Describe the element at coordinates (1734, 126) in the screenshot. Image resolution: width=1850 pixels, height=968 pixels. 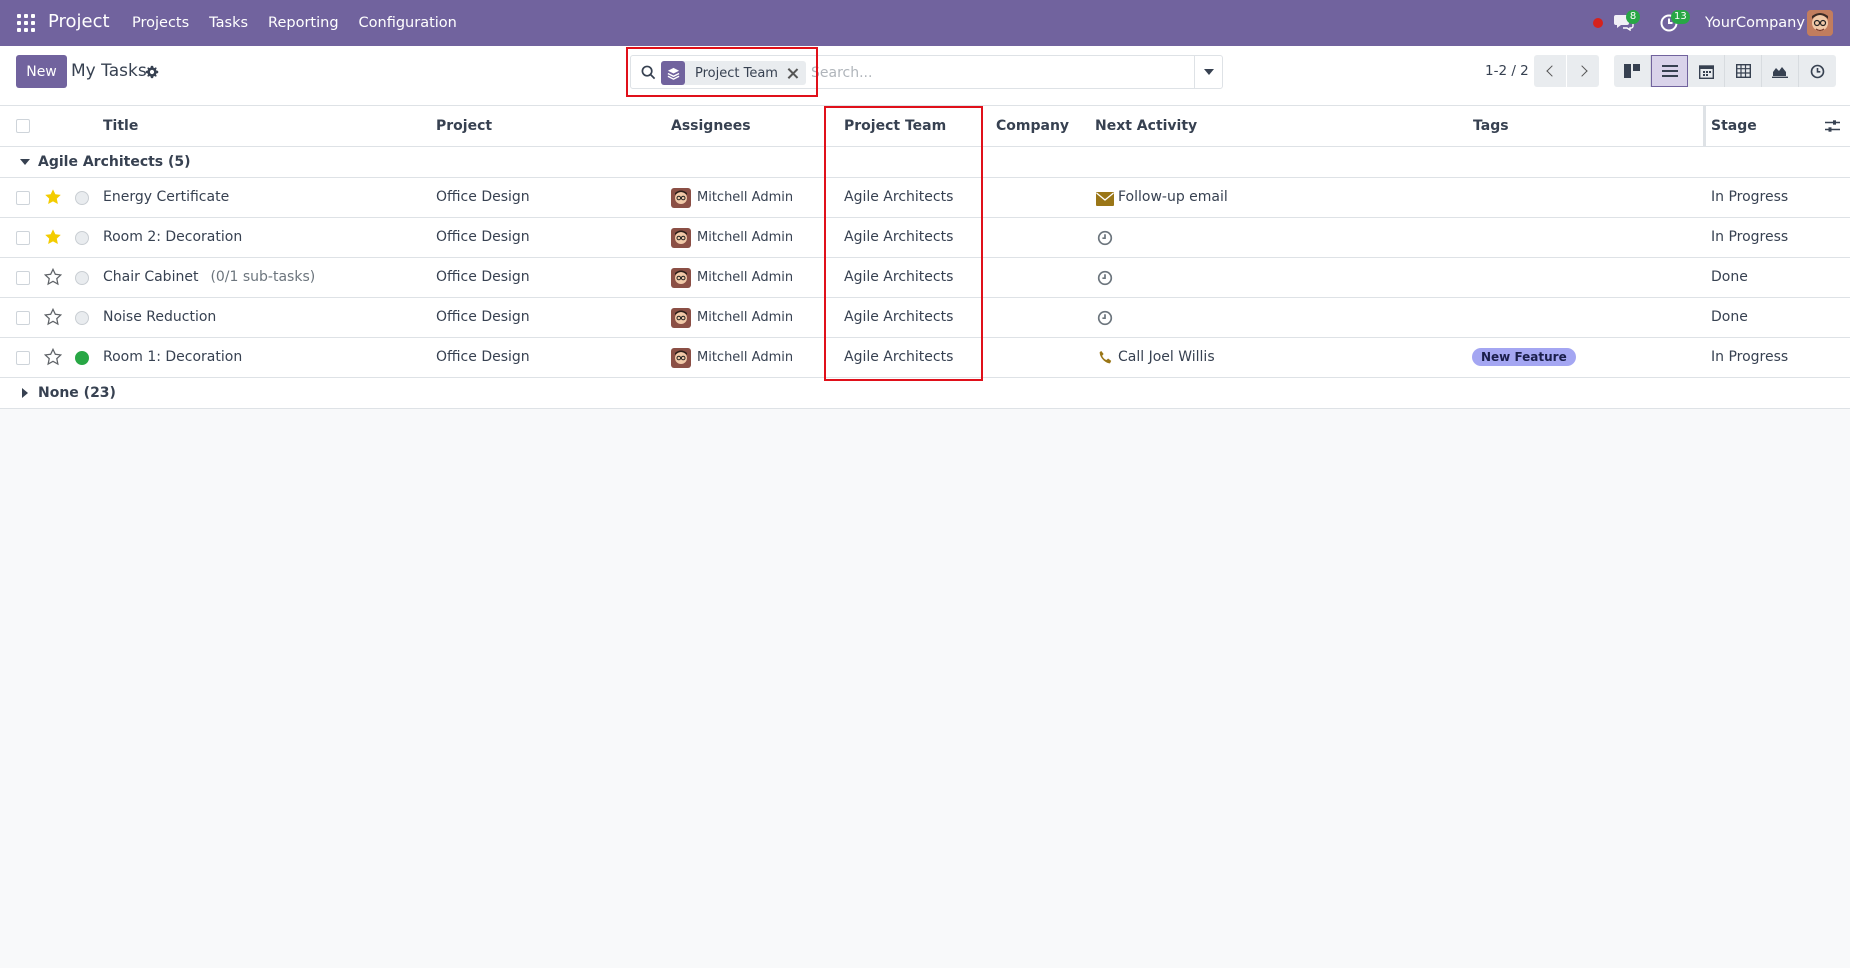
I see `column-header-stage: Stage` at that location.